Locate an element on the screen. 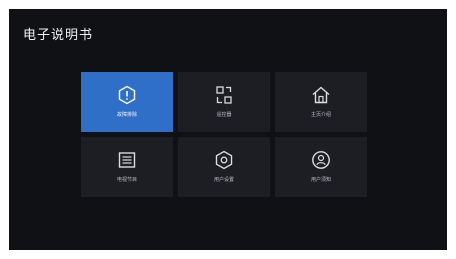 This screenshot has height=259, width=456. tile-troubleshooting: 故障排除 is located at coordinates (127, 102).